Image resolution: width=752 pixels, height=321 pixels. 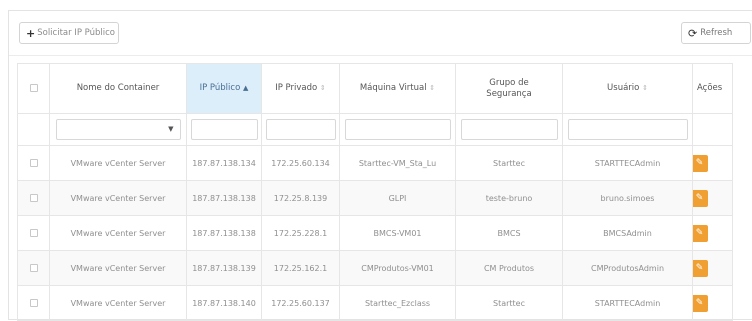 I want to click on header-grupo-seguranca: Grupo de Segurança, so click(x=509, y=88).